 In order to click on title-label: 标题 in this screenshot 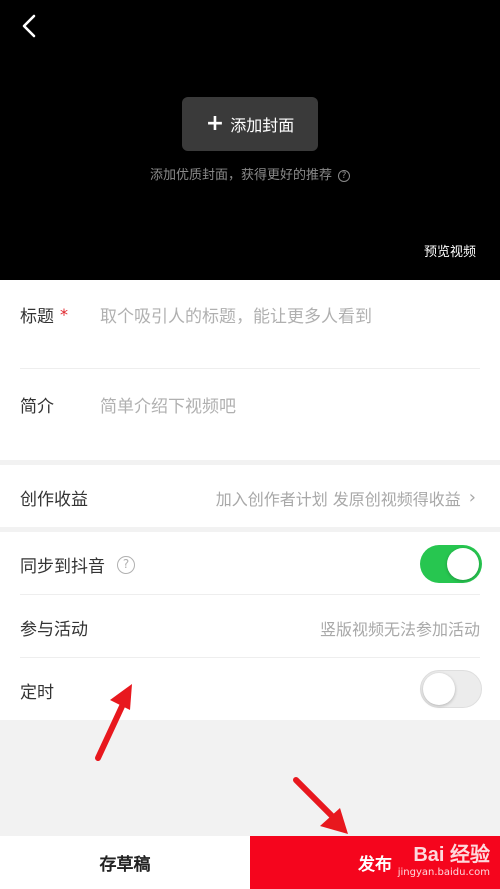, I will do `click(37, 317)`.